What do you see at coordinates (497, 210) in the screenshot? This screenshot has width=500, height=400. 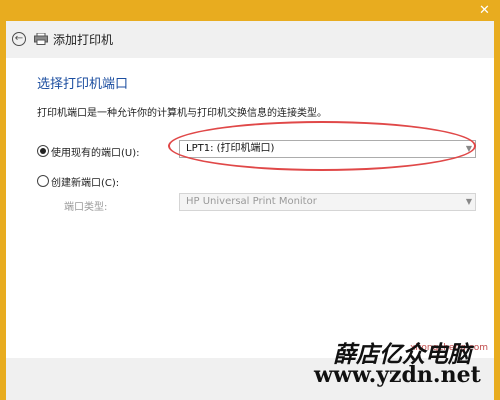 I see `window-border-right` at bounding box center [497, 210].